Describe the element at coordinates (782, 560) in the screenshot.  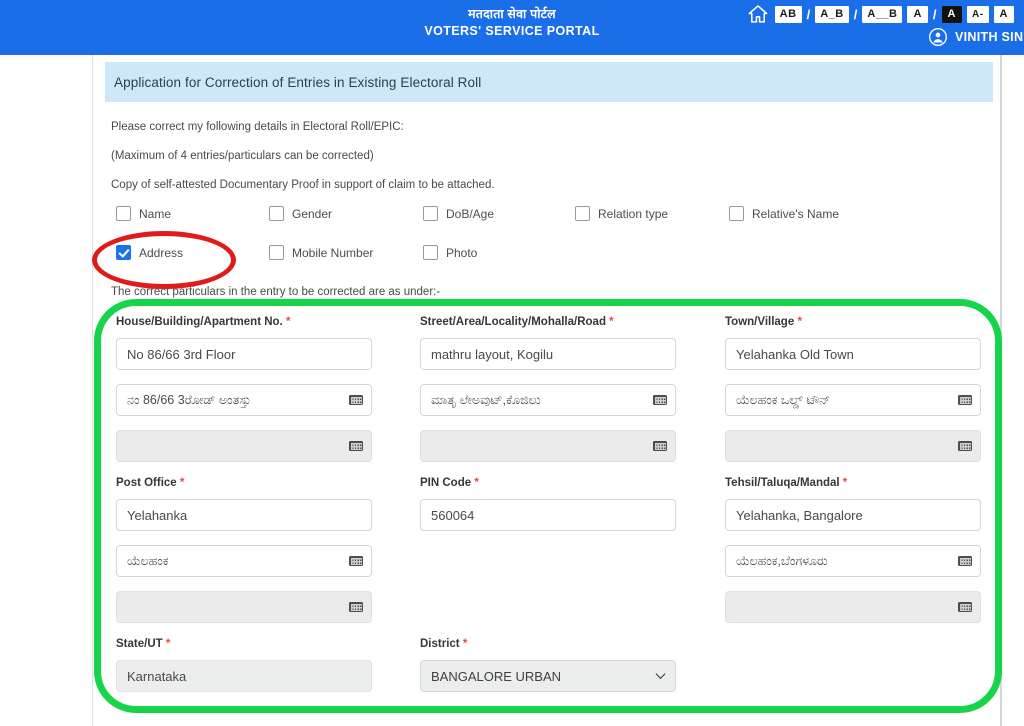
I see `tehsil-transliteration-value: ಯೆಲಹಂಕ,ಬೆಂಗಳೂರು` at that location.